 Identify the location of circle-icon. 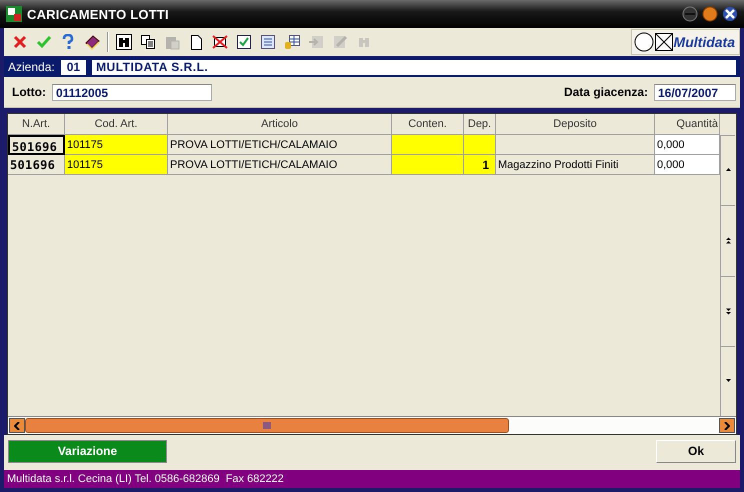
(644, 42).